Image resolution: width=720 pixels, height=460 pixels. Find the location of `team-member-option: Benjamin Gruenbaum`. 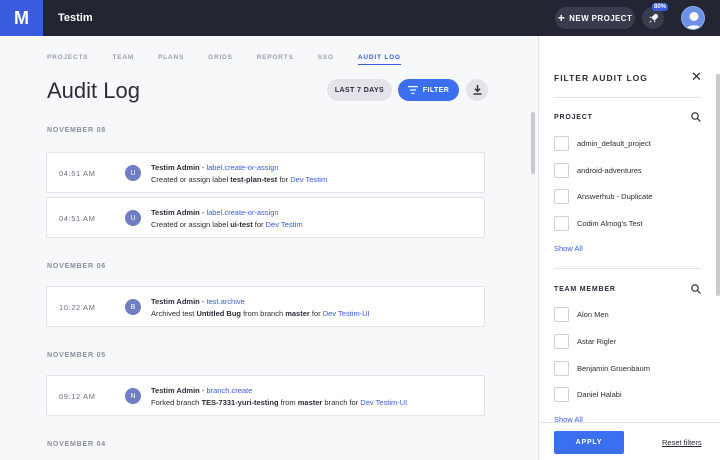

team-member-option: Benjamin Gruenbaum is located at coordinates (602, 368).